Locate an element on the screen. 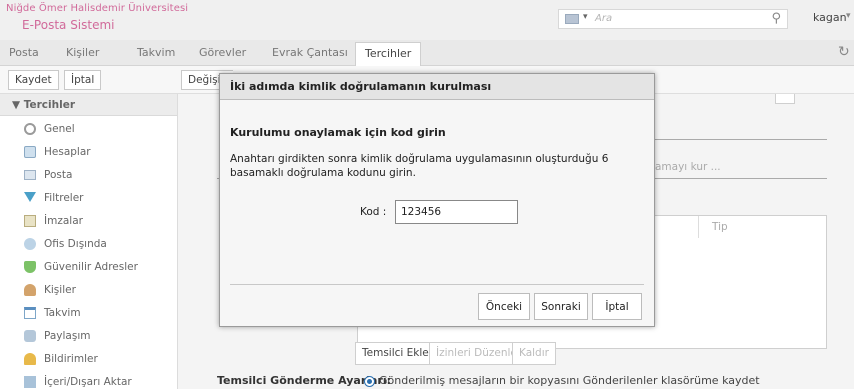 This screenshot has height=389, width=854. tab-posta: Posta is located at coordinates (24, 52).